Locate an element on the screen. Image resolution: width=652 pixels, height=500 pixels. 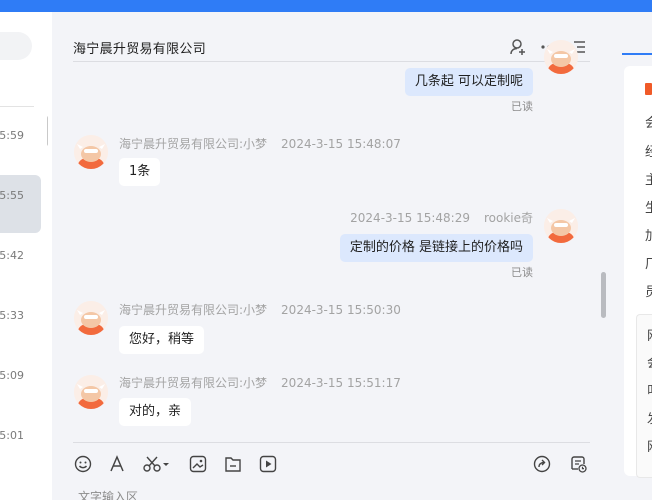
message-bubble-incoming: 您好，稍等 is located at coordinates (162, 340).